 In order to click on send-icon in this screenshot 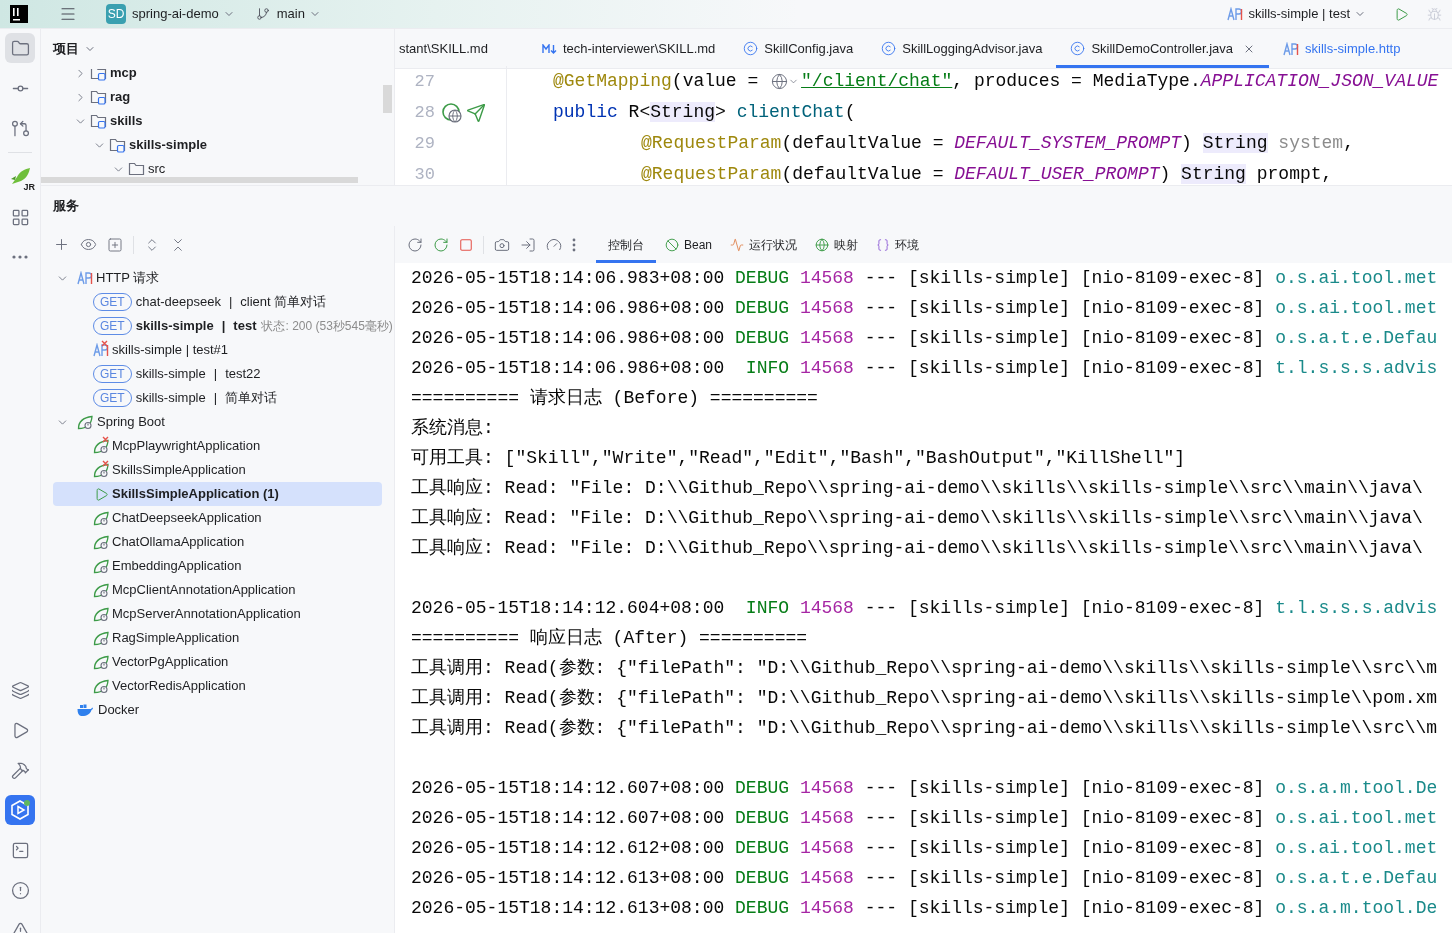, I will do `click(476, 112)`.